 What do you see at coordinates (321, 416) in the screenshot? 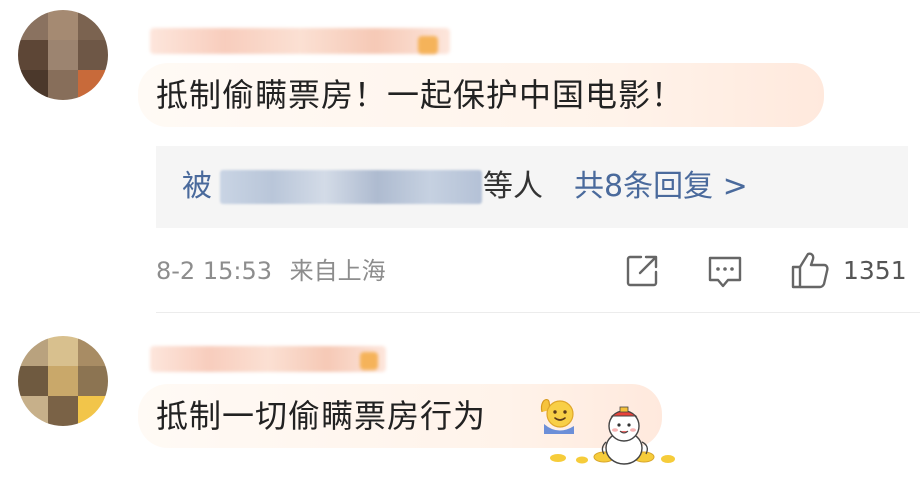
I see `comment-text: 抵制一切偷瞒票房行为` at bounding box center [321, 416].